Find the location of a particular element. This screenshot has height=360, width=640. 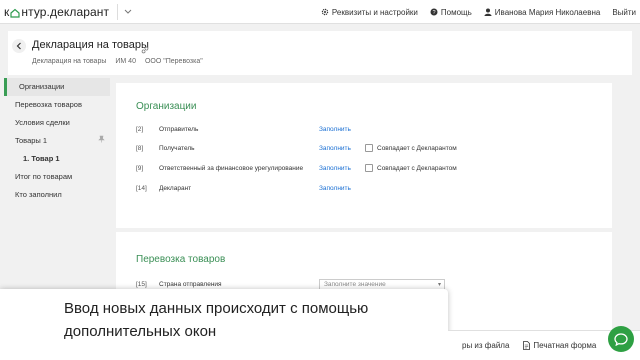

sidebar-item-totals: Итог по товарам is located at coordinates (55, 177).